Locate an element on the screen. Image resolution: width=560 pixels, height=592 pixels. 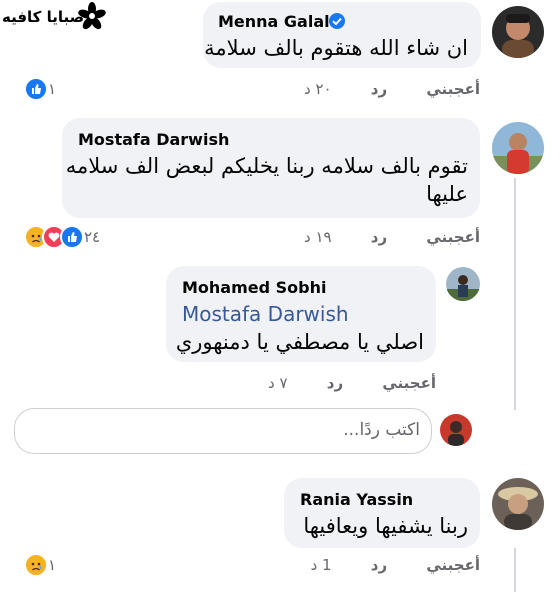
comment-actions: أعجبني رد ٧ د is located at coordinates (352, 383).